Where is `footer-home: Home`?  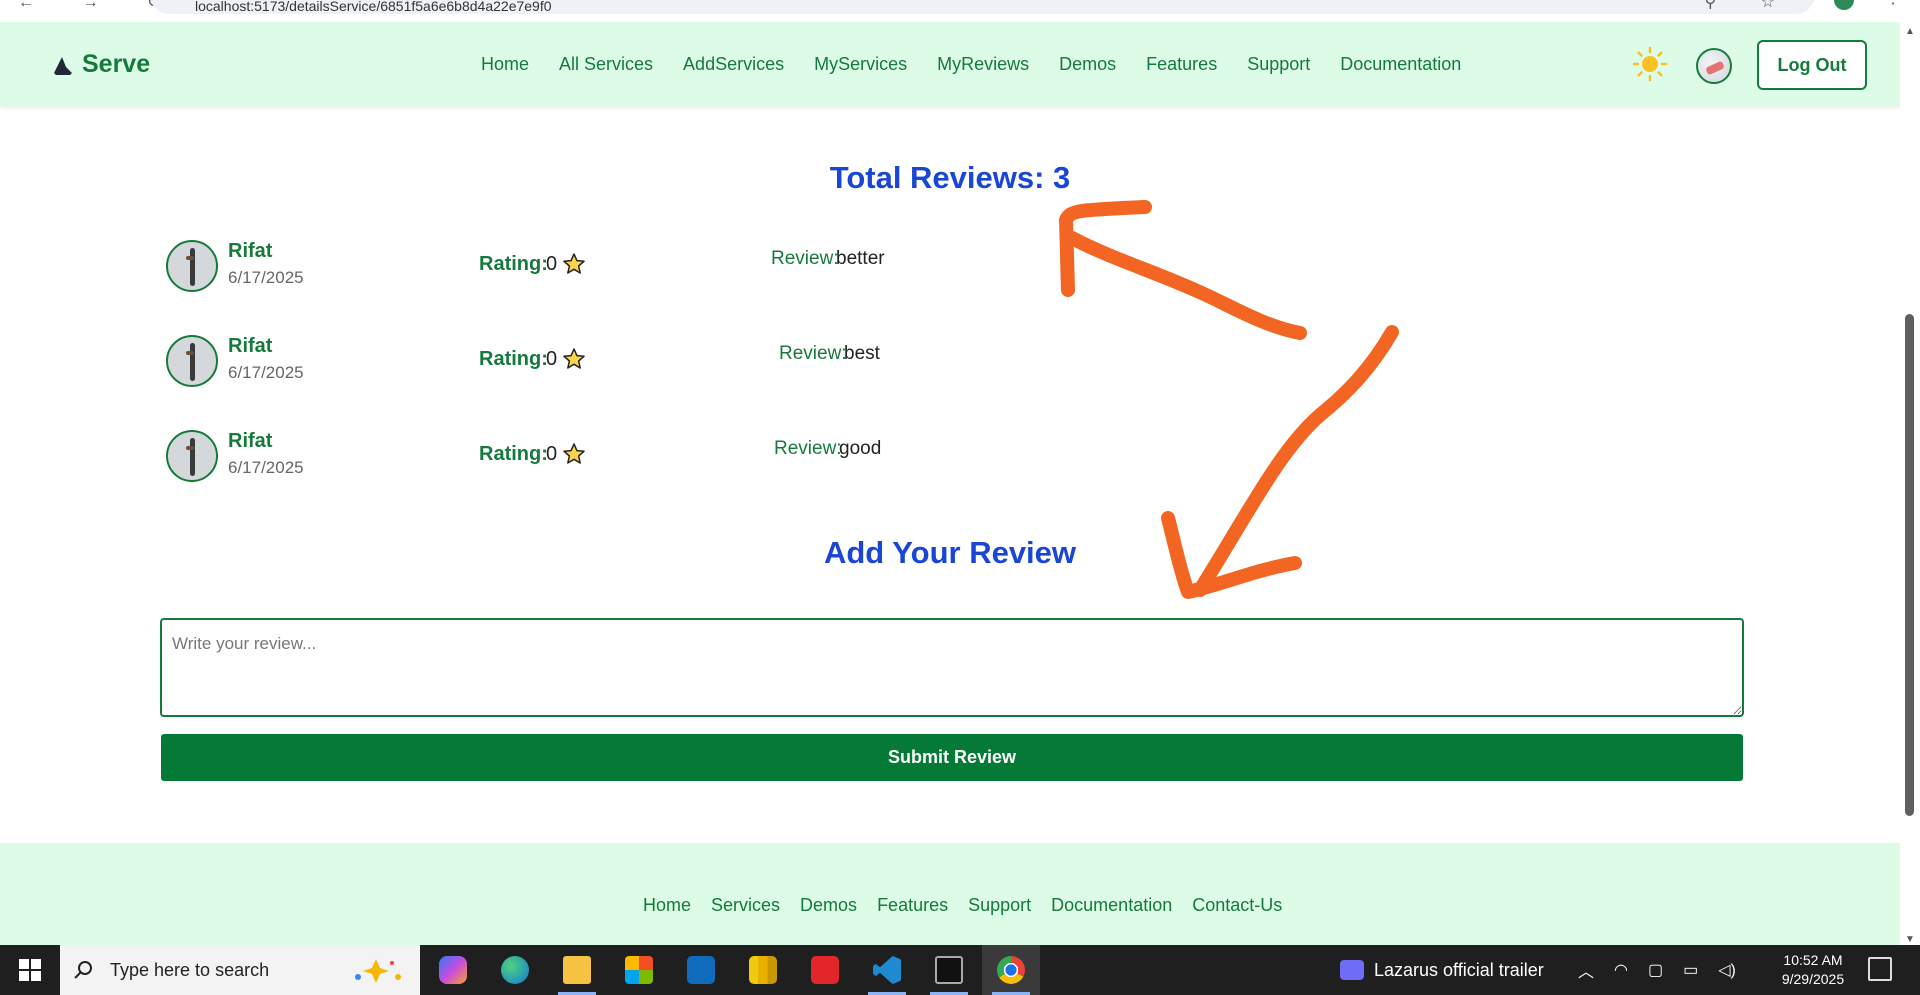 footer-home: Home is located at coordinates (667, 905).